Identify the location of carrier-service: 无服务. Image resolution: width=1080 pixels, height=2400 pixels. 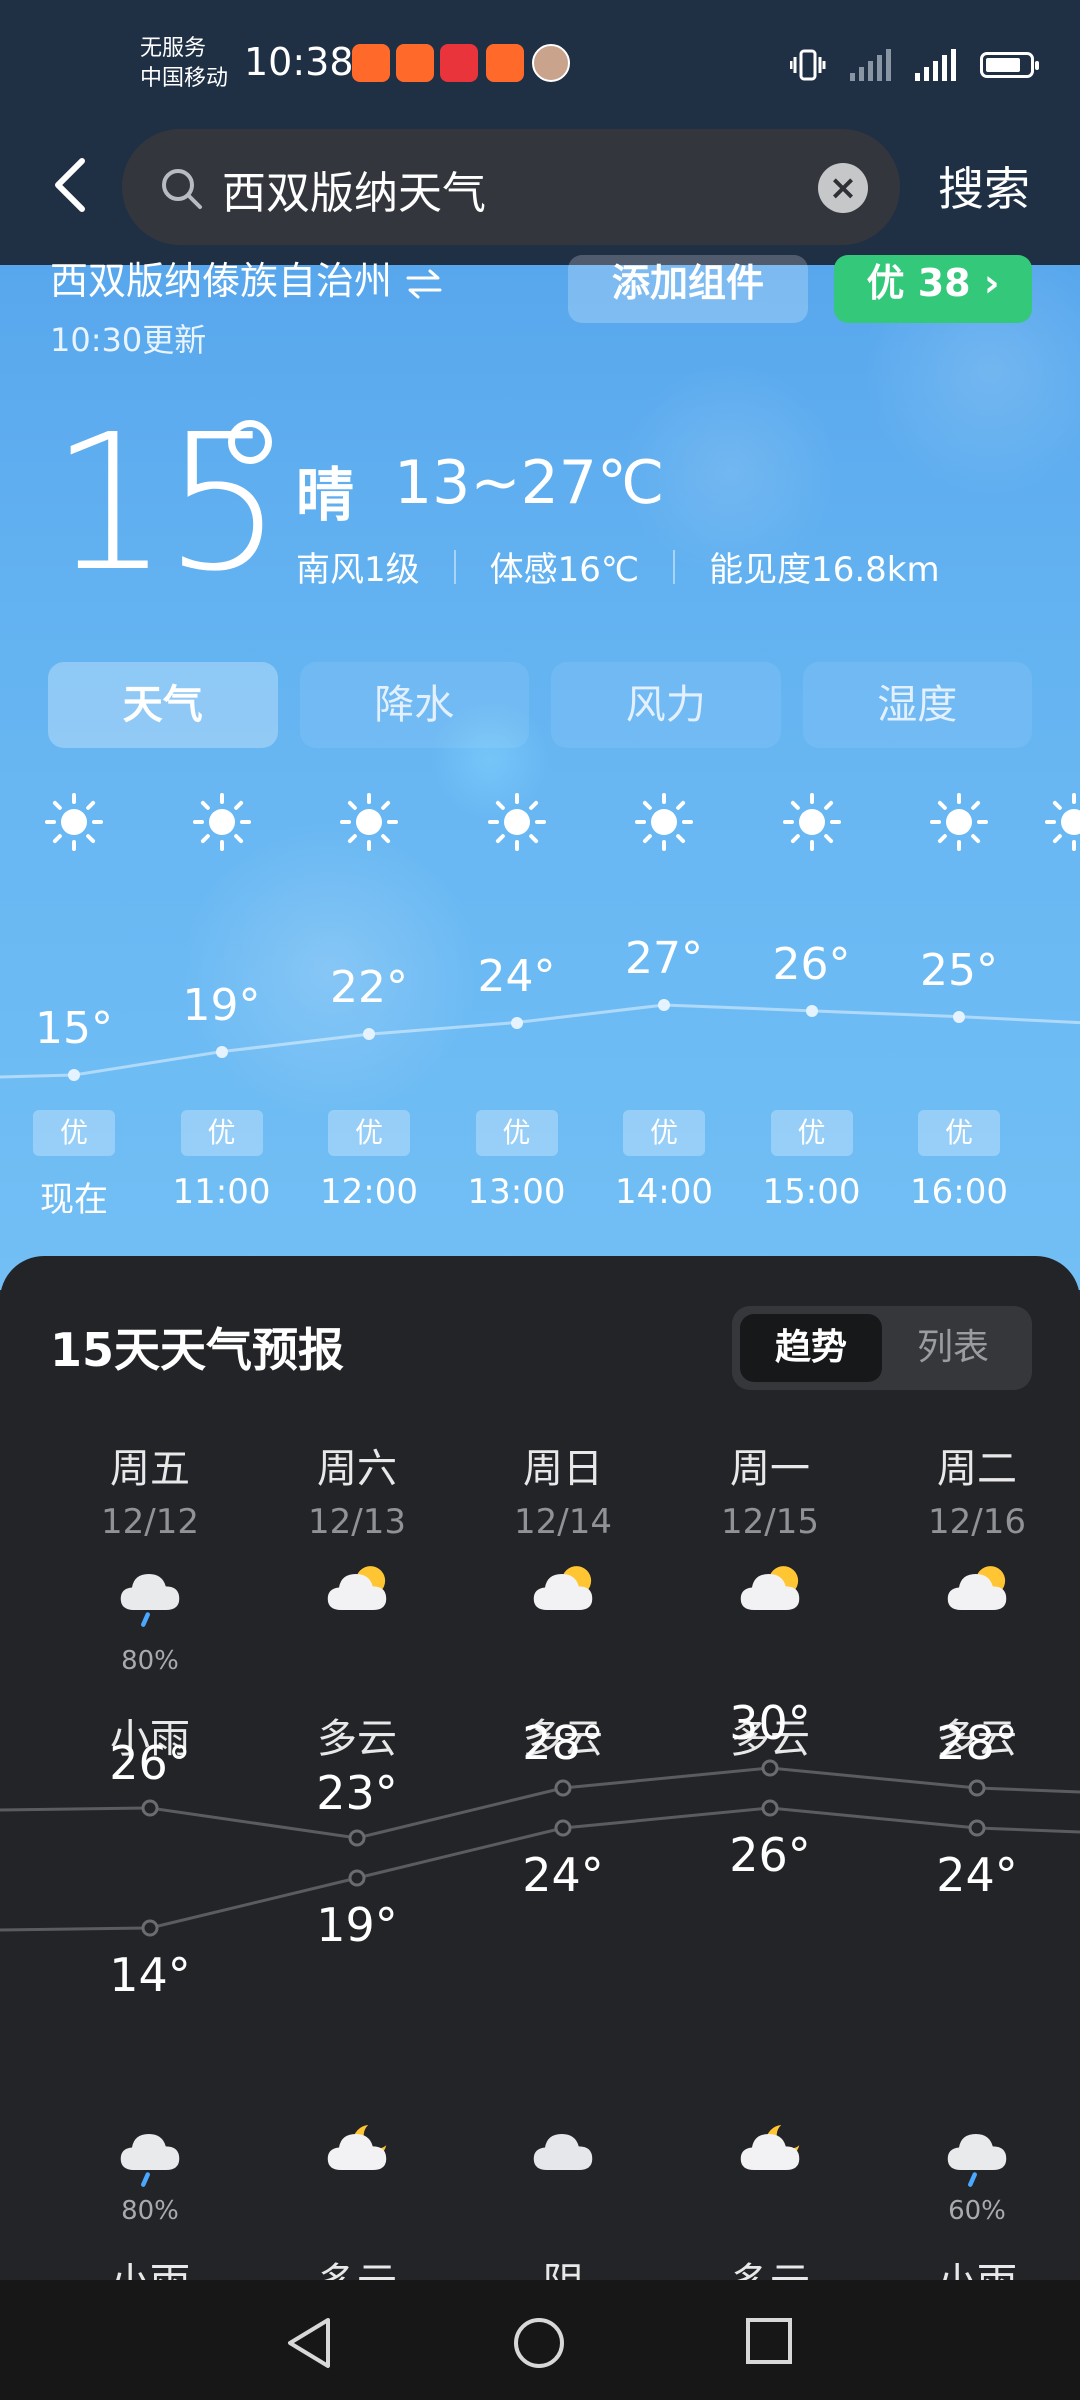
(173, 48).